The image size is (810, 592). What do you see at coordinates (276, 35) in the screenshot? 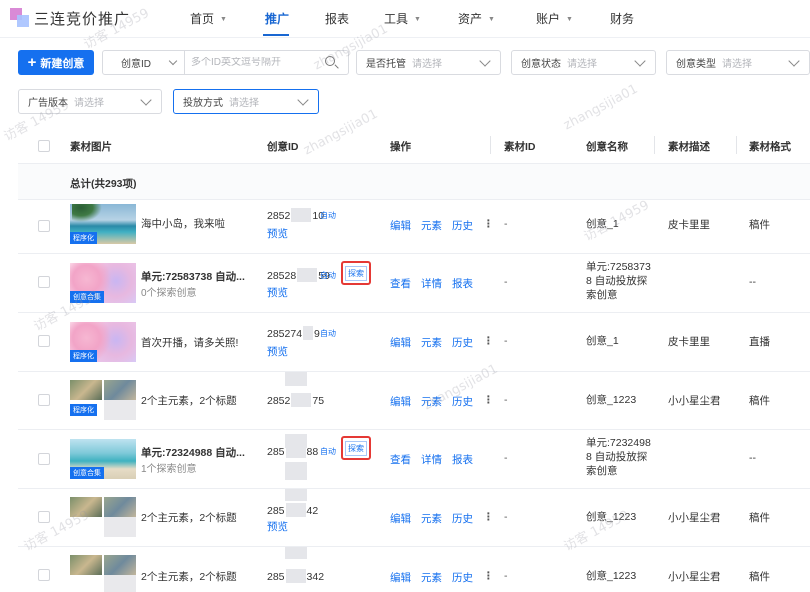
I see `active-nav-indicator` at bounding box center [276, 35].